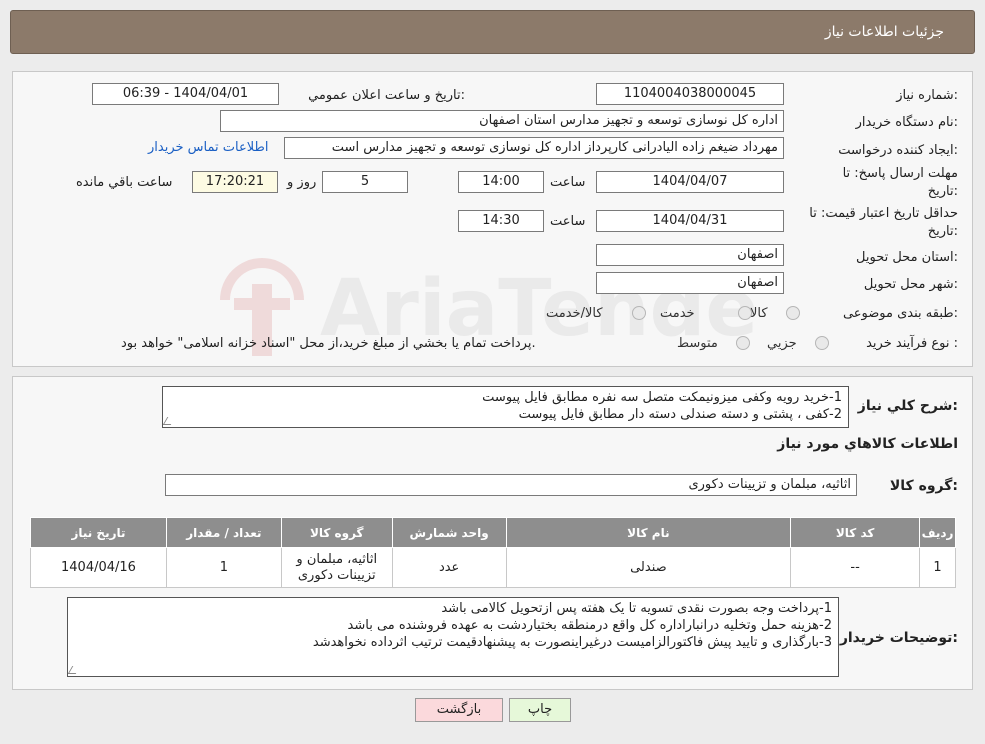 This screenshot has width=985, height=744. What do you see at coordinates (883, 213) in the screenshot?
I see `validity-label: حداقل تاريخ اعتبار قيمت: تا` at bounding box center [883, 213].